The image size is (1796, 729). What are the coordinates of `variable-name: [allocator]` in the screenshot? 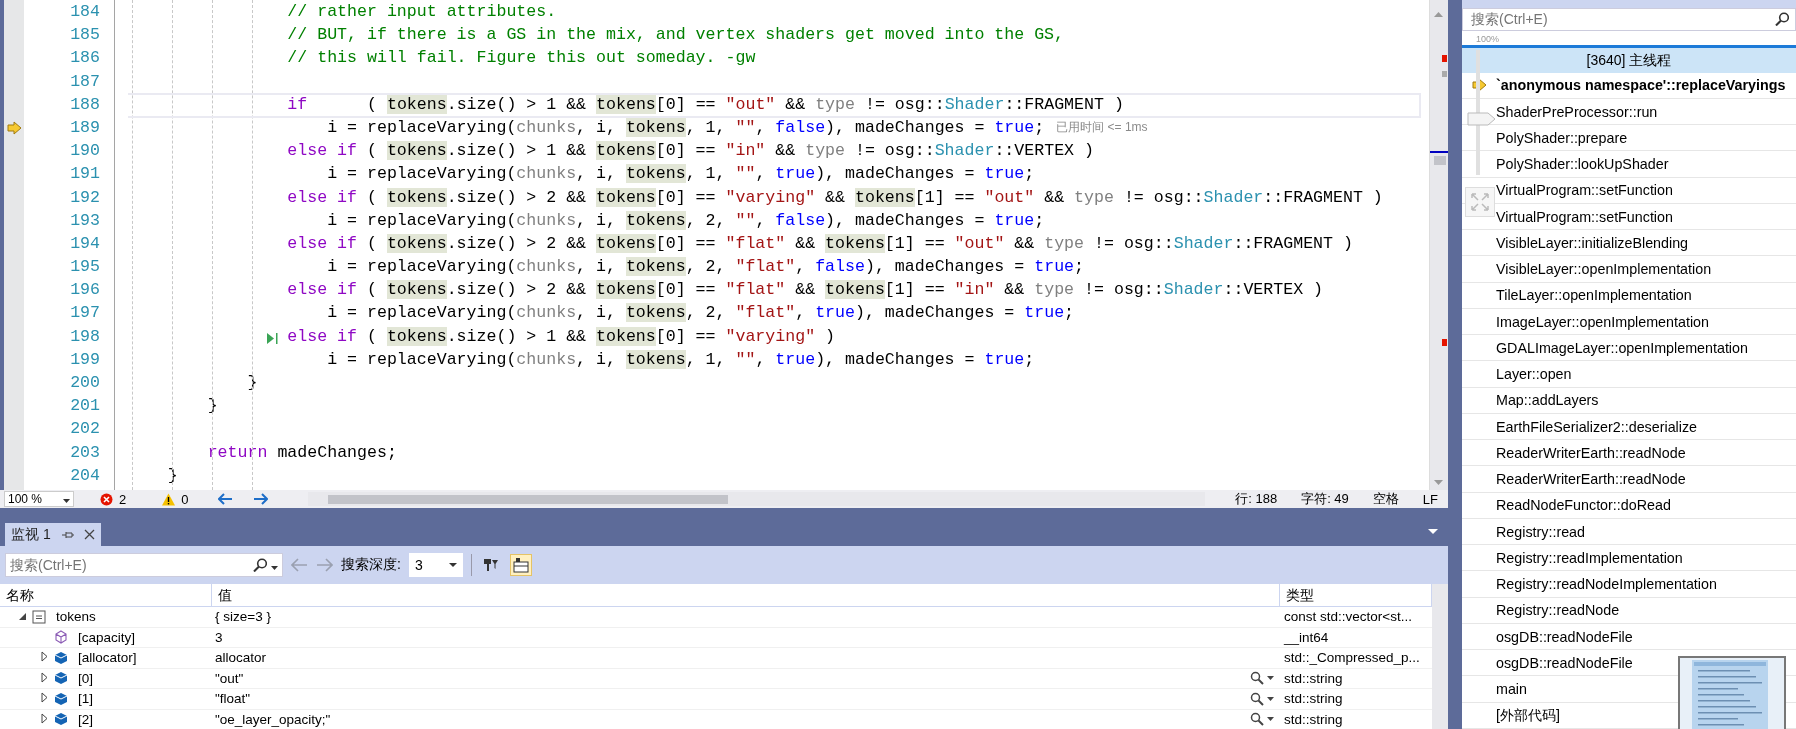 It's located at (107, 658).